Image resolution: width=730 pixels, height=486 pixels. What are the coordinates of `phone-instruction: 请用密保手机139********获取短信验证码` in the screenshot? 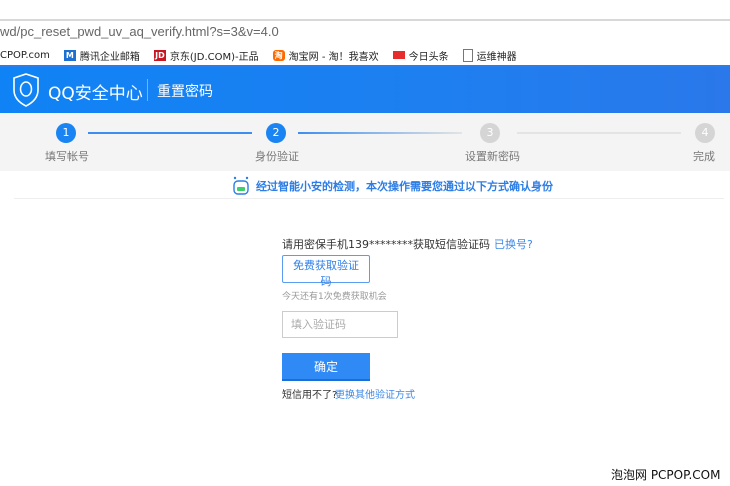 It's located at (386, 244).